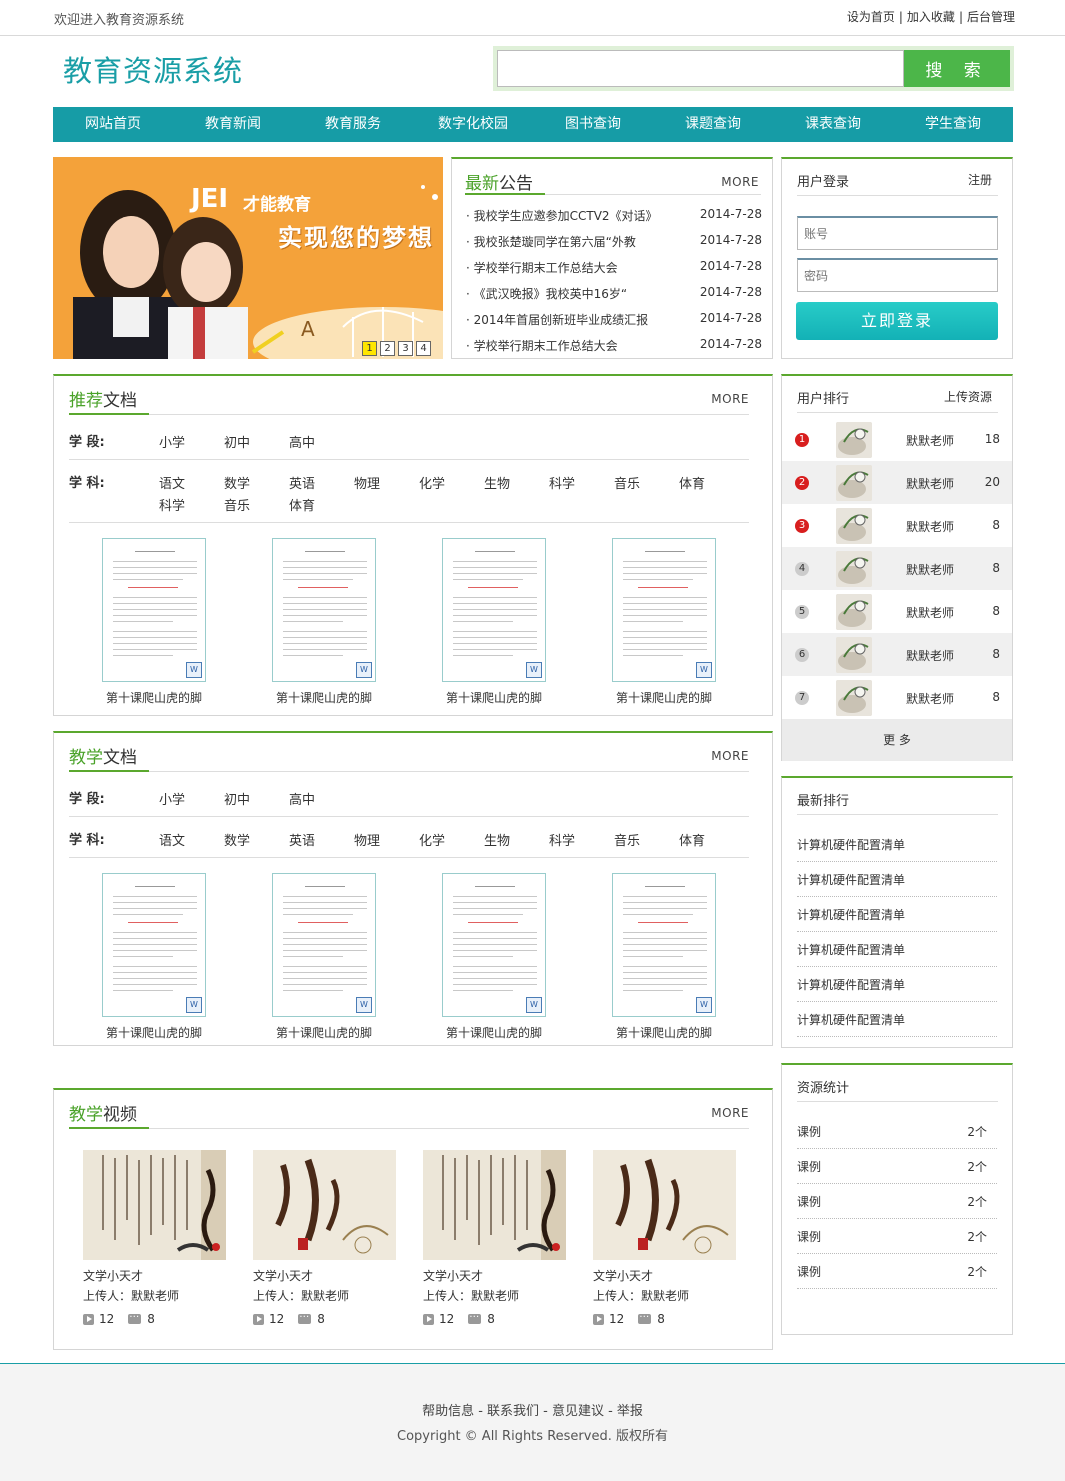 The image size is (1065, 1481). What do you see at coordinates (369, 348) in the screenshot?
I see `banner-page-1: 1` at bounding box center [369, 348].